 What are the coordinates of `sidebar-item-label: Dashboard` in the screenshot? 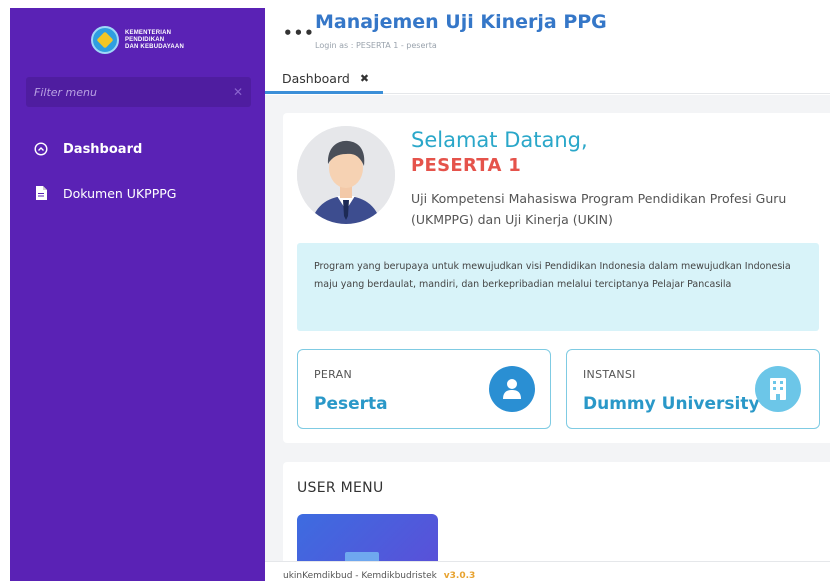 It's located at (103, 149).